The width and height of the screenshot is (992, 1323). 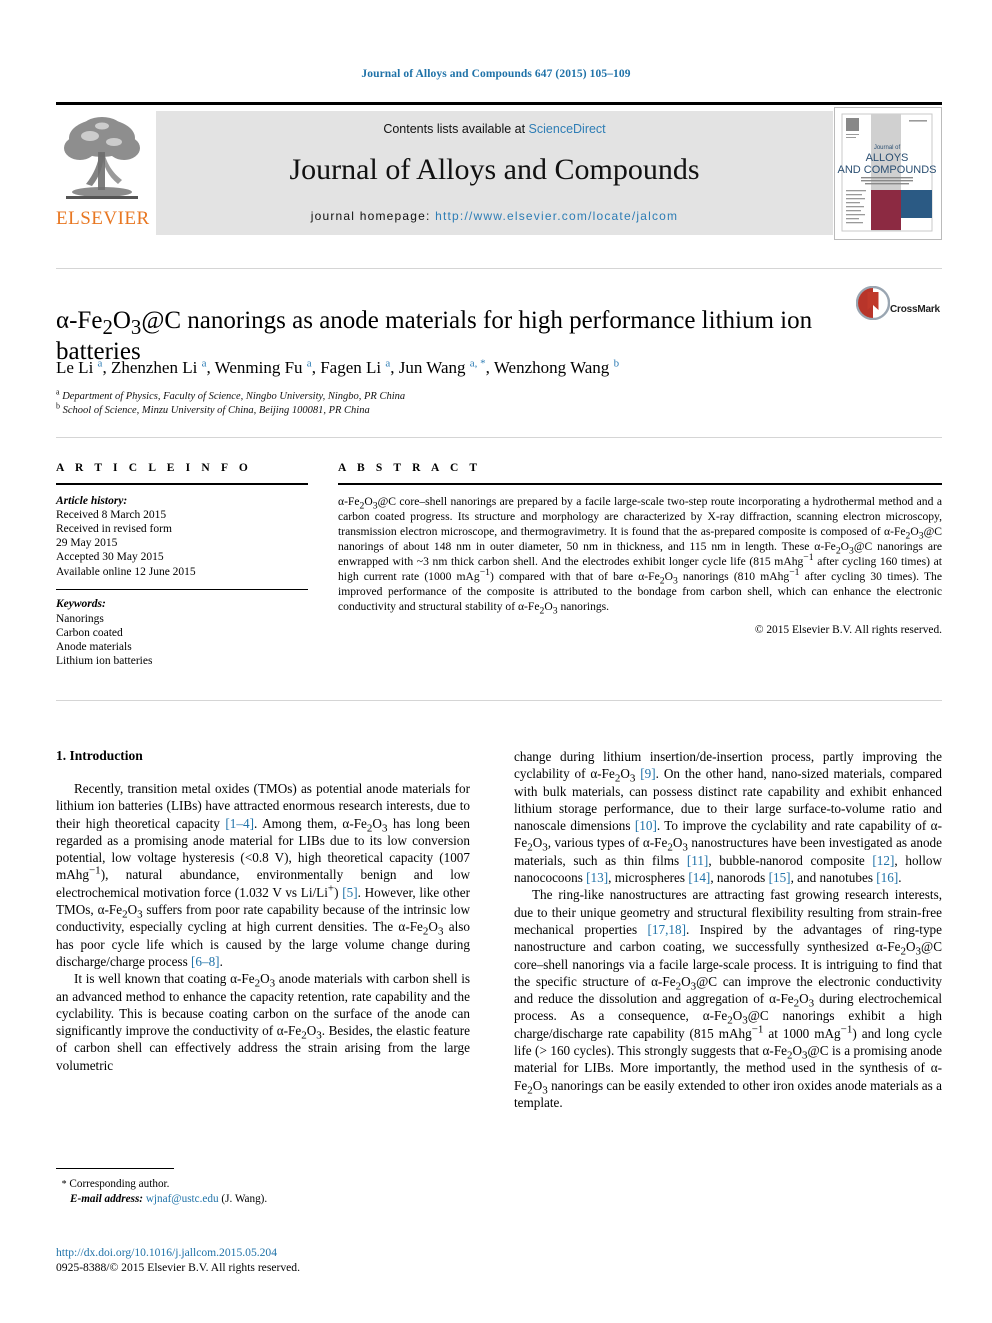 What do you see at coordinates (103, 218) in the screenshot?
I see `elsevier-wordmark: ELSEVIER` at bounding box center [103, 218].